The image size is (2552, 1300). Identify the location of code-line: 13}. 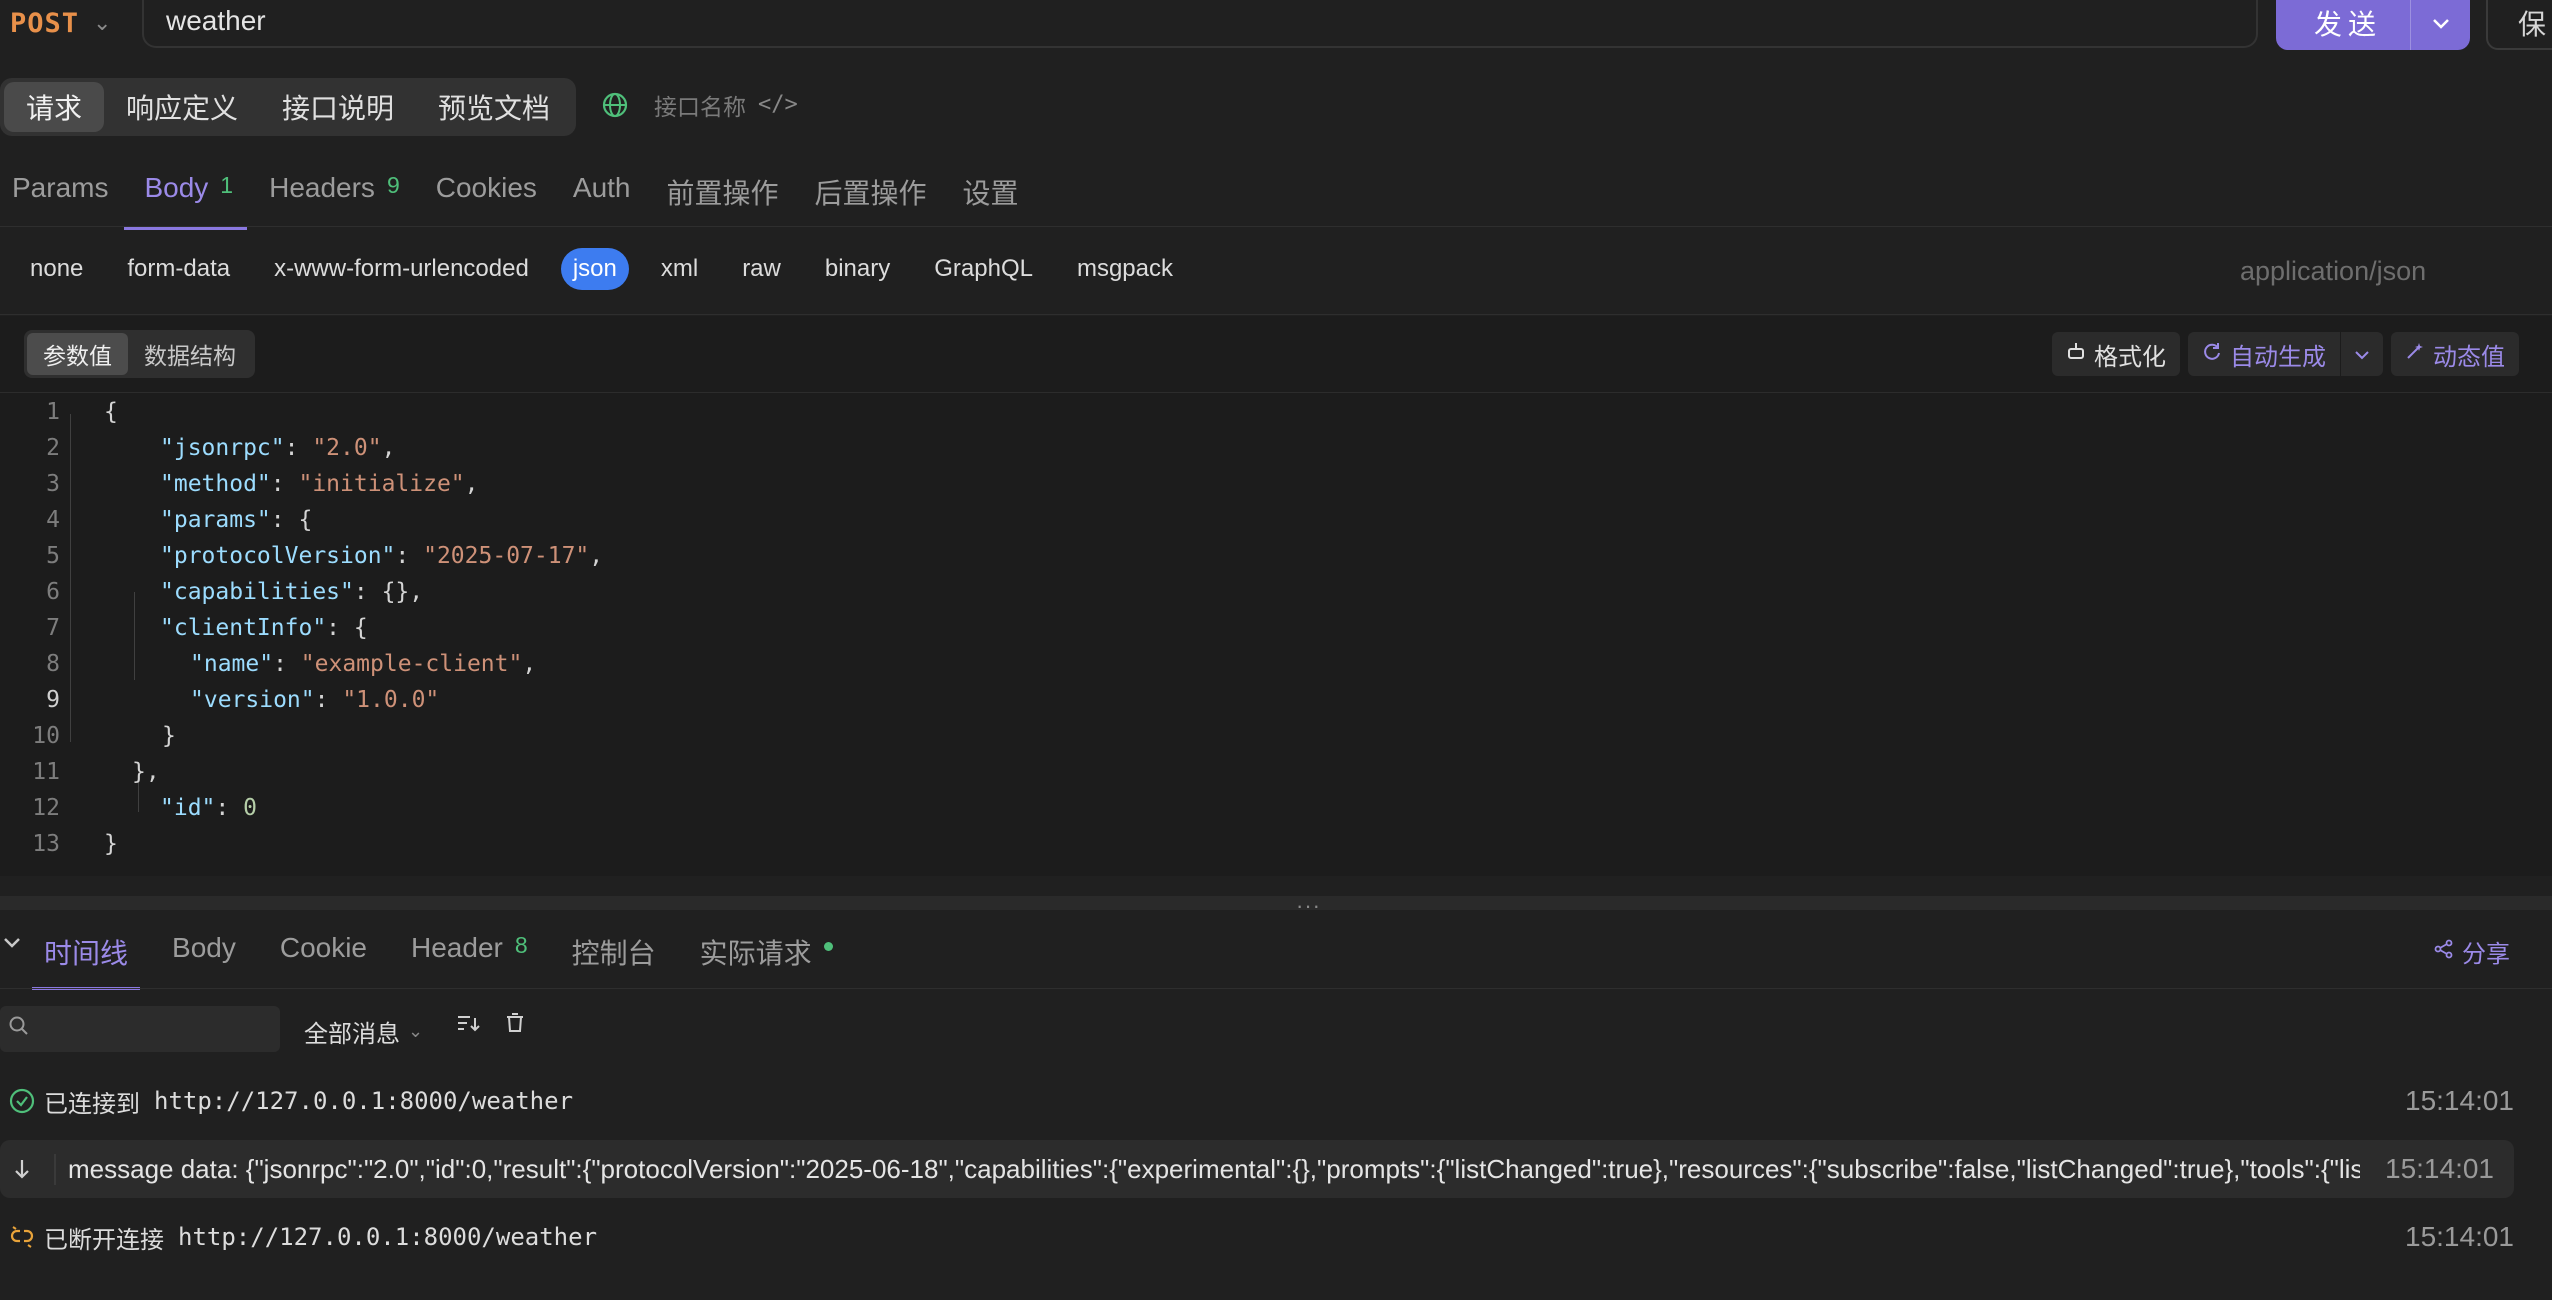
(1276, 844).